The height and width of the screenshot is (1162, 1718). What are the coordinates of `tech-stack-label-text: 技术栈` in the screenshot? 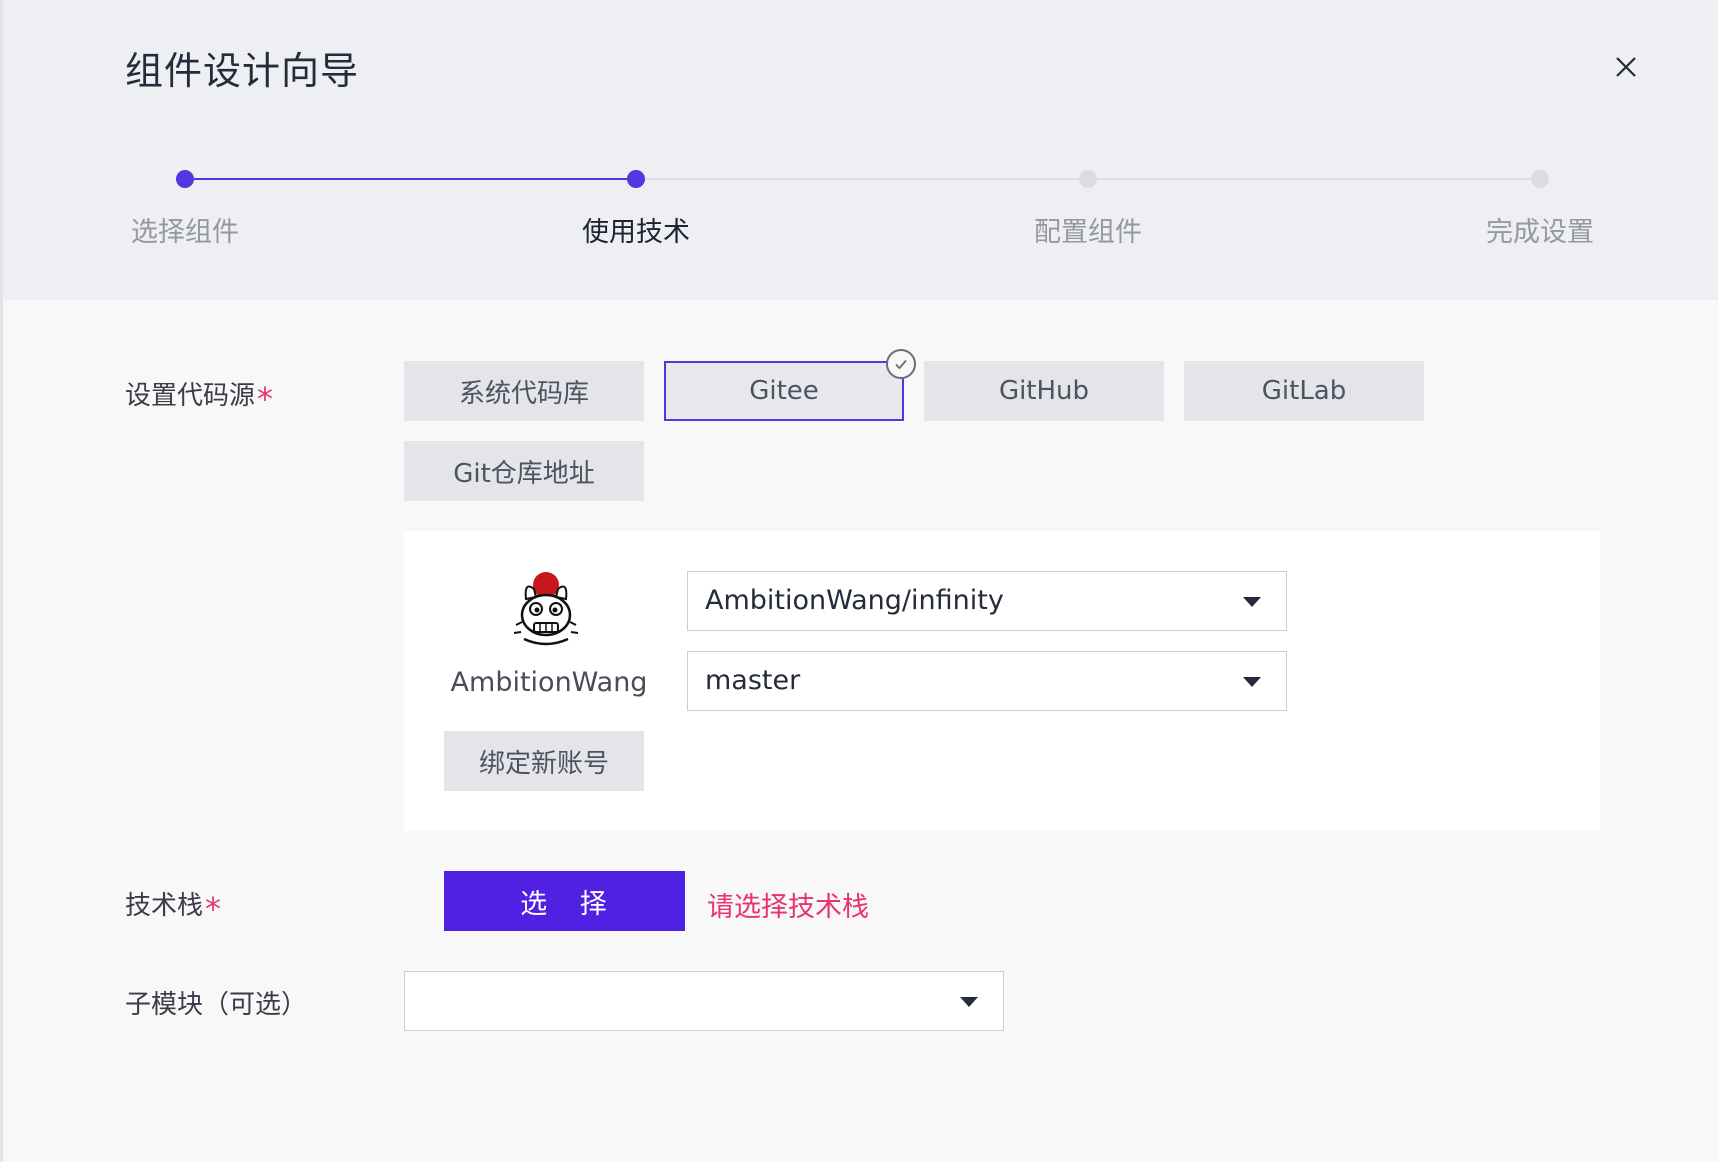 It's located at (164, 906).